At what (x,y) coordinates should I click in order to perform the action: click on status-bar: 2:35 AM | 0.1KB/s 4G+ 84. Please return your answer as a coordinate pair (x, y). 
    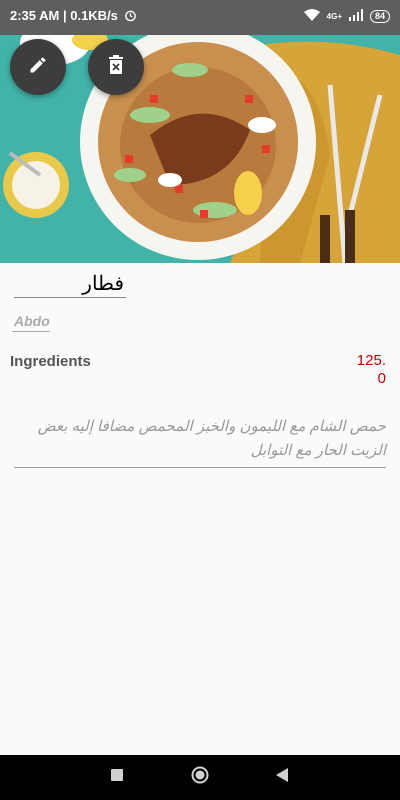
    Looking at the image, I should click on (200, 17).